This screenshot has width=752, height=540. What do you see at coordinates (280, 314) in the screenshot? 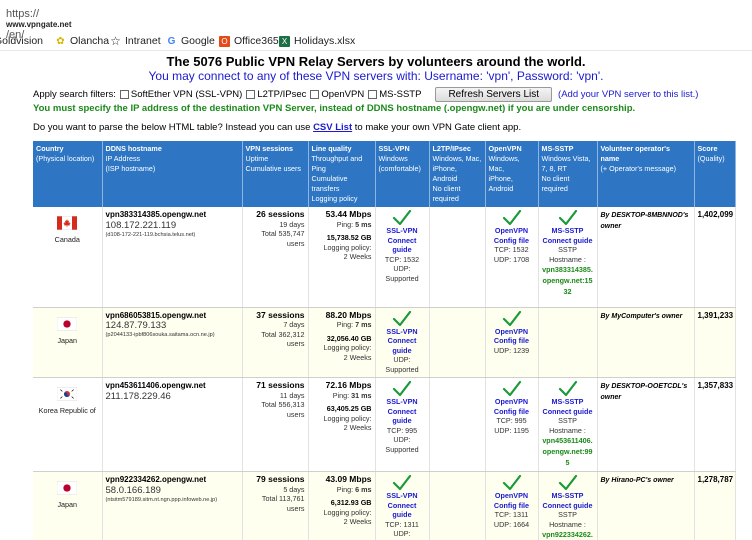
I see `vpn-sessions: 37 sessions` at bounding box center [280, 314].